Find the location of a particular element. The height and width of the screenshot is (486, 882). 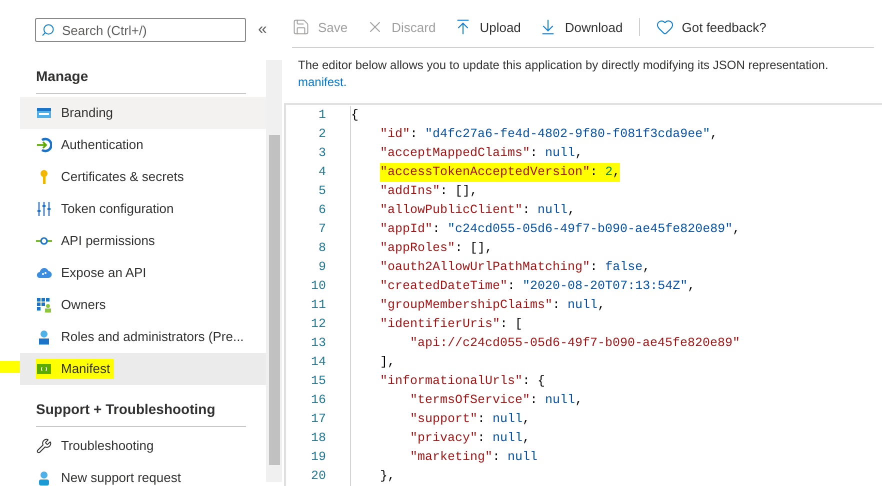

nav-item-label: Token configuration is located at coordinates (117, 209).